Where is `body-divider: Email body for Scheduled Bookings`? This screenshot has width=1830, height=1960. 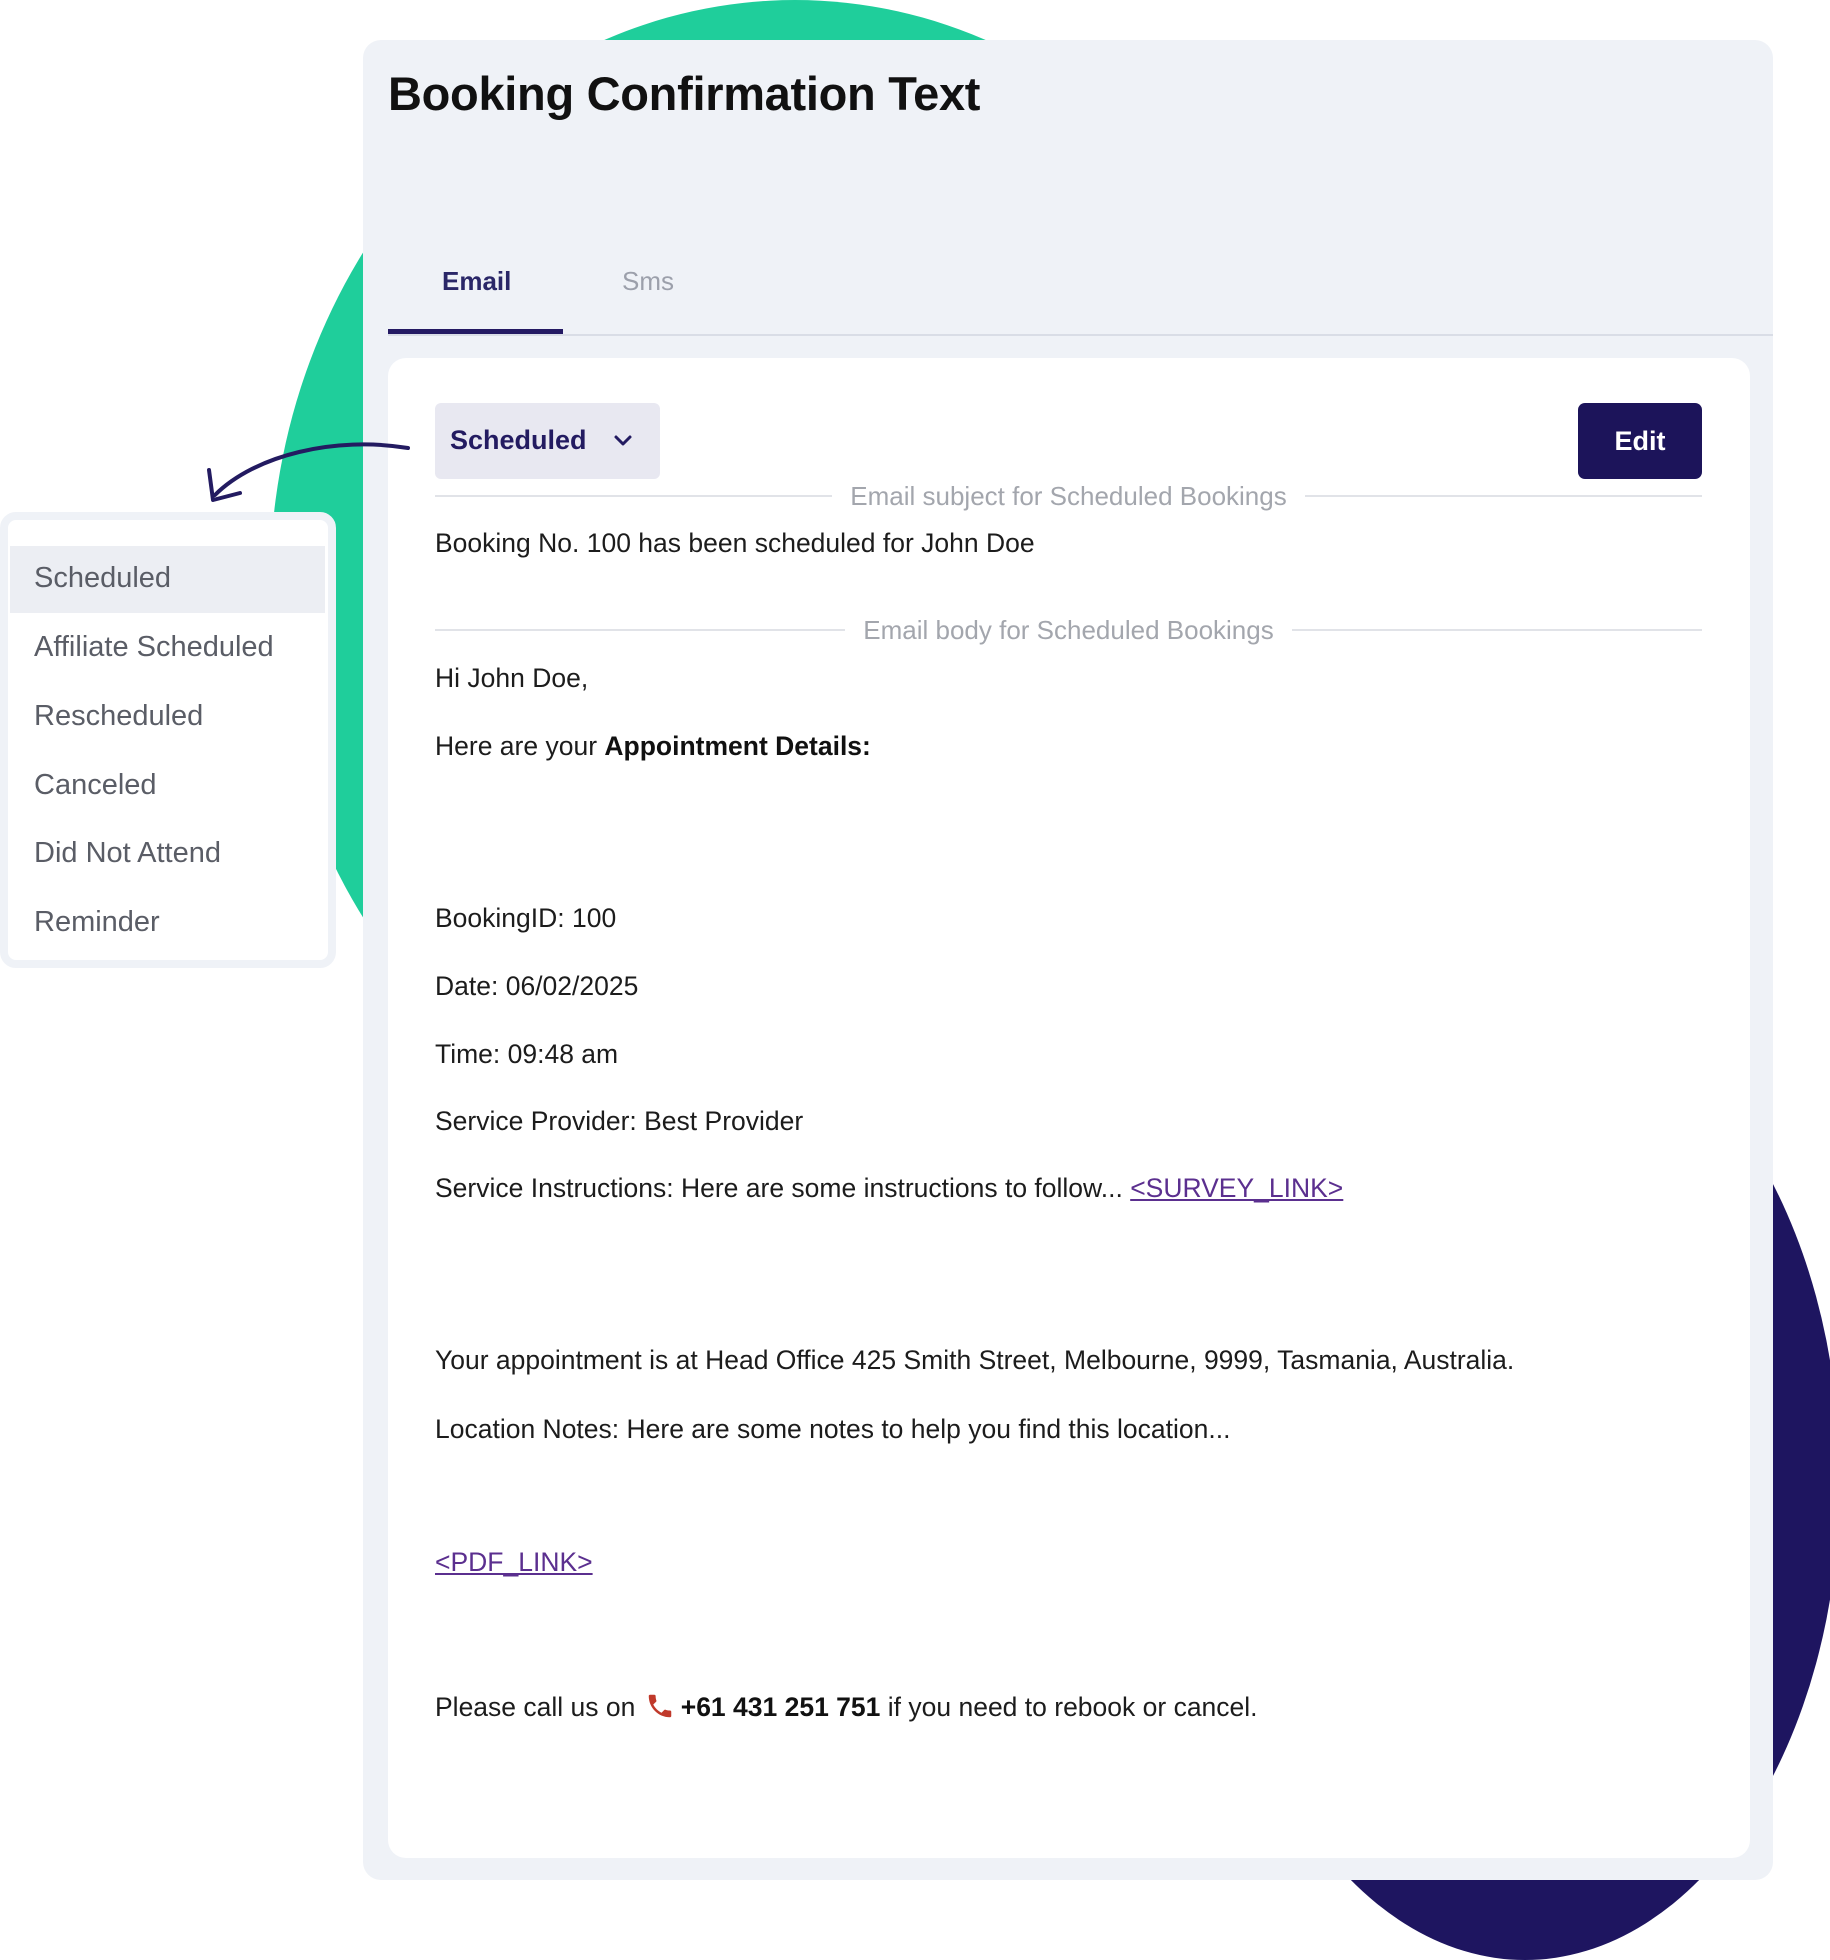
body-divider: Email body for Scheduled Bookings is located at coordinates (1068, 630).